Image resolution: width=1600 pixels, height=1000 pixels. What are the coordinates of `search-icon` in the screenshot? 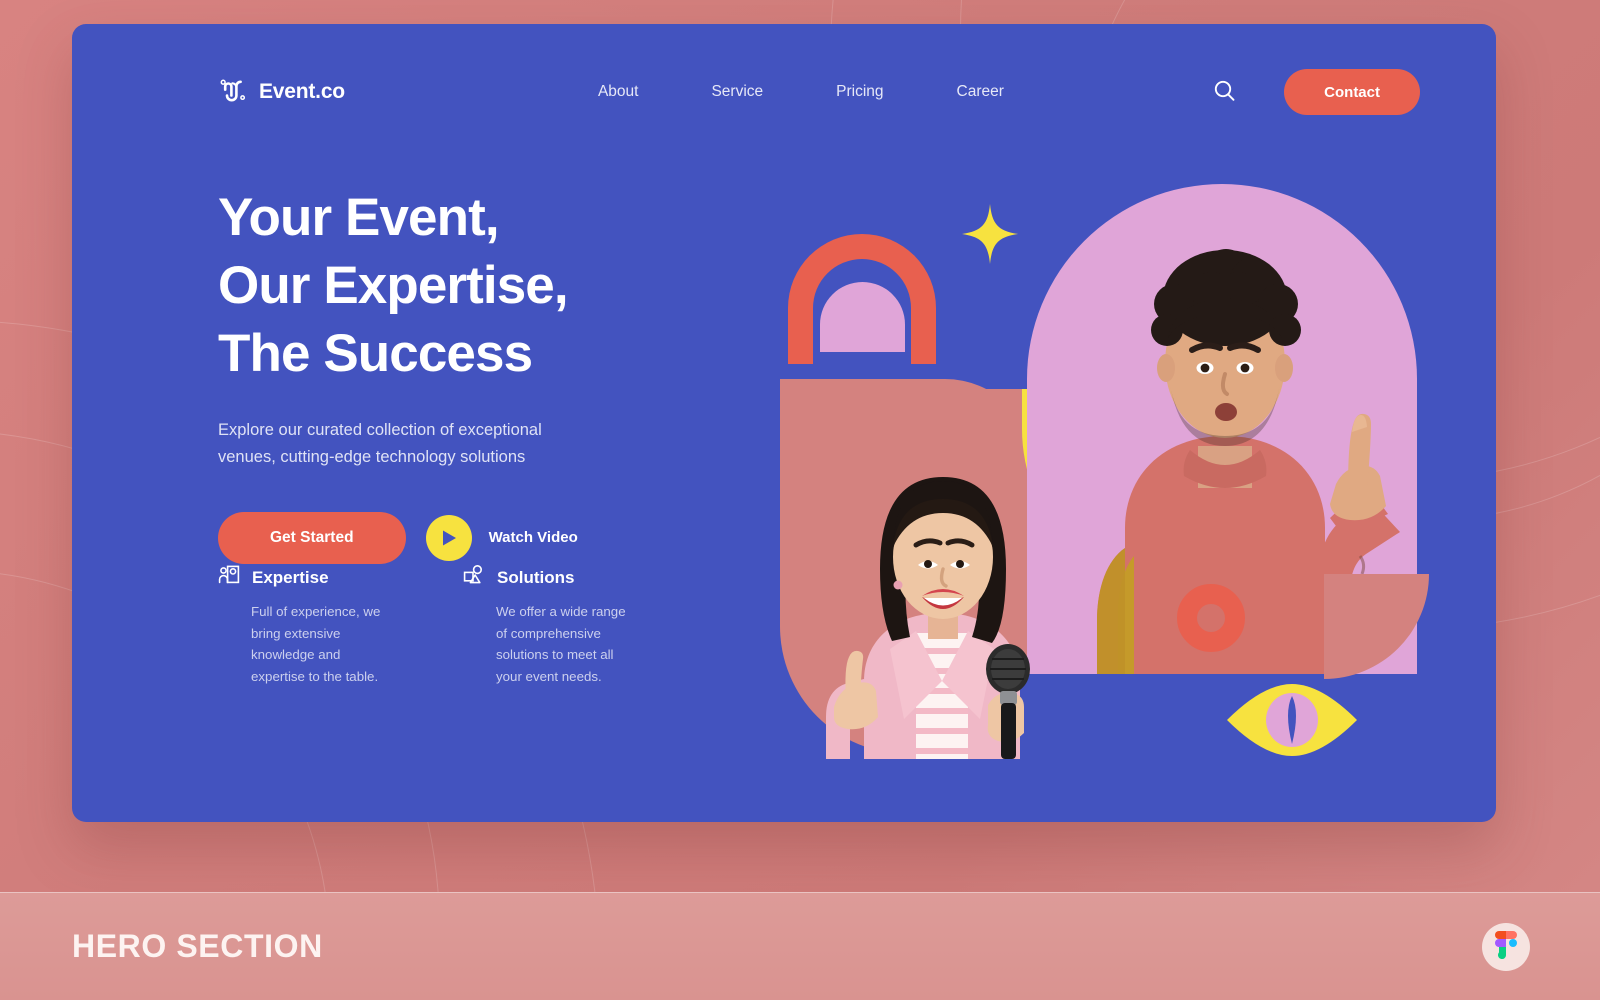 It's located at (1224, 92).